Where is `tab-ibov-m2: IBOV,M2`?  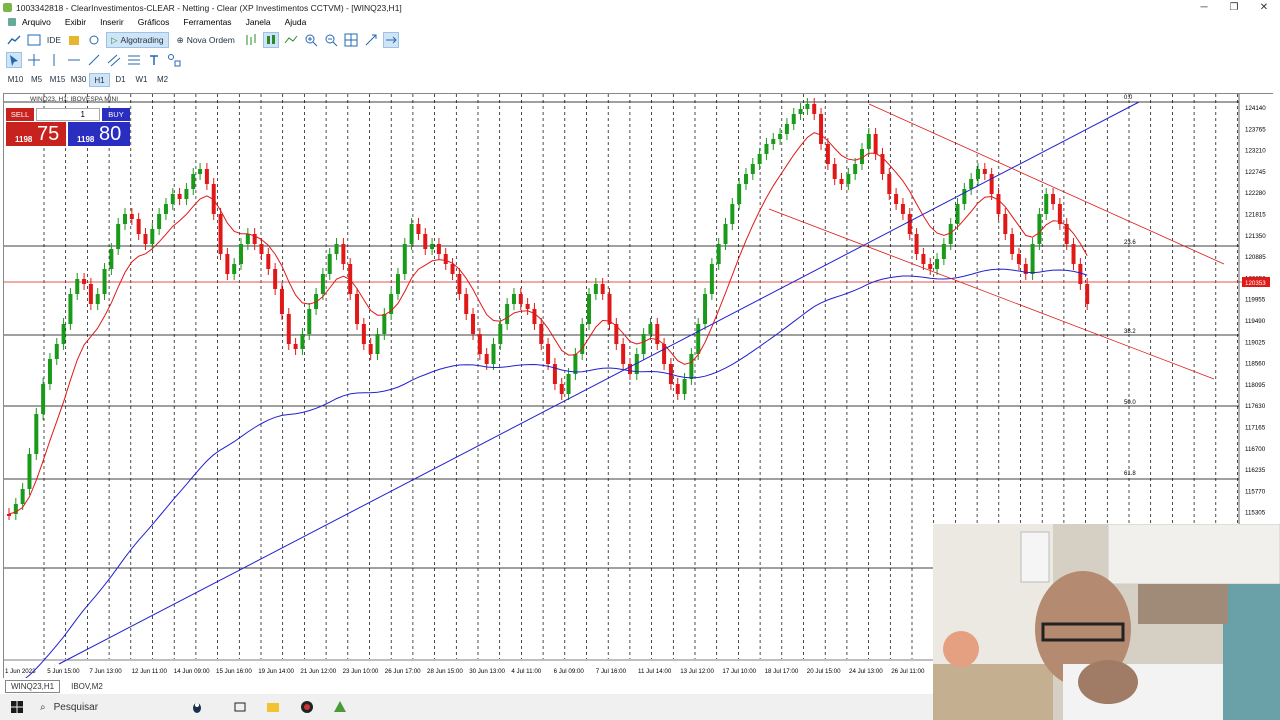 tab-ibov-m2: IBOV,M2 is located at coordinates (87, 686).